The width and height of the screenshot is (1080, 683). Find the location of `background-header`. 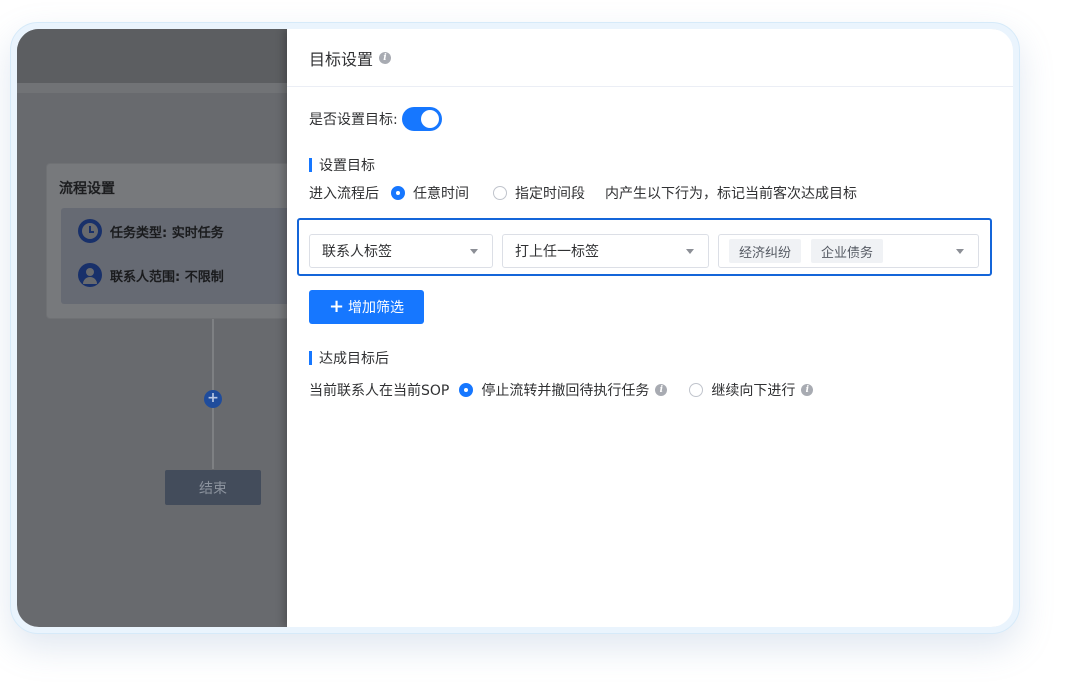

background-header is located at coordinates (152, 56).